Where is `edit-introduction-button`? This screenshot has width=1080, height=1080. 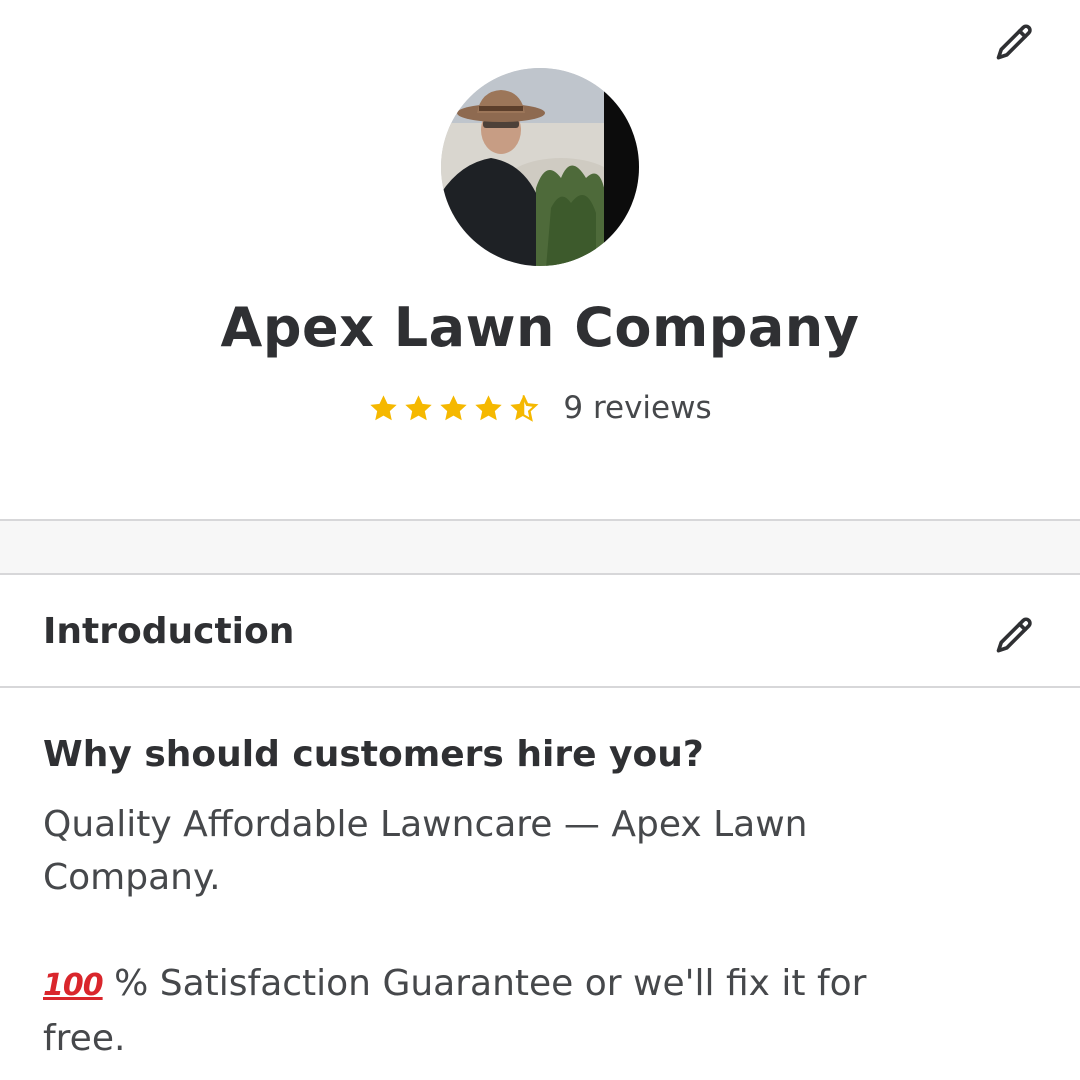 edit-introduction-button is located at coordinates (1015, 636).